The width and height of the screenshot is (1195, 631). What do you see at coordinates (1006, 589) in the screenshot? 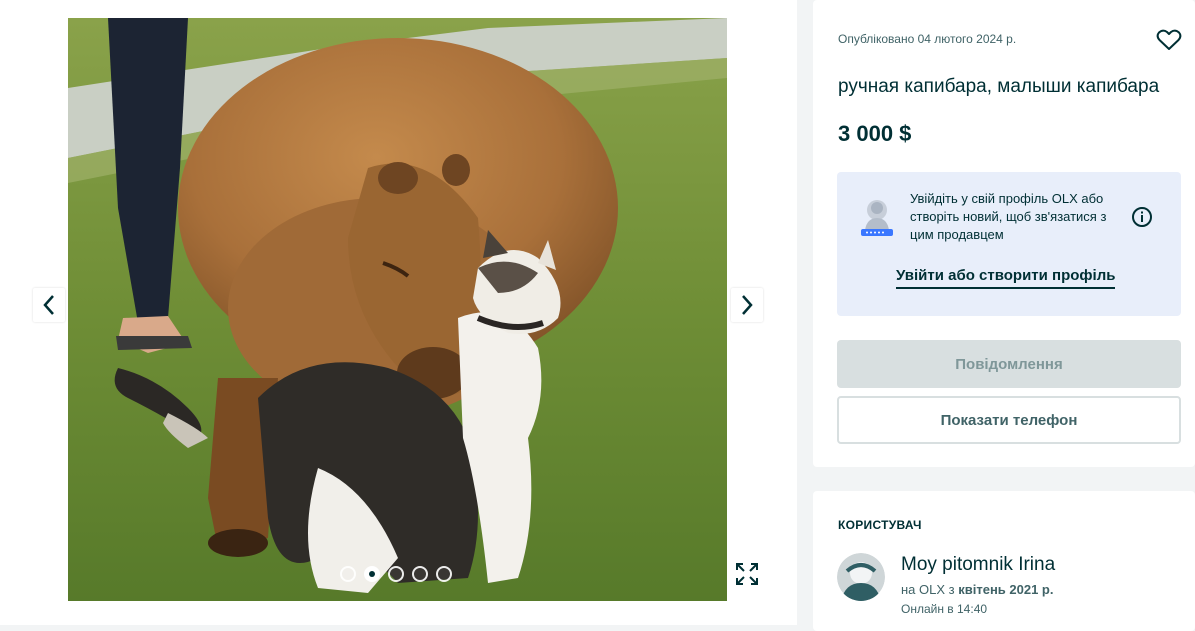
I see `member-since-date: квітень 2021 р.` at bounding box center [1006, 589].